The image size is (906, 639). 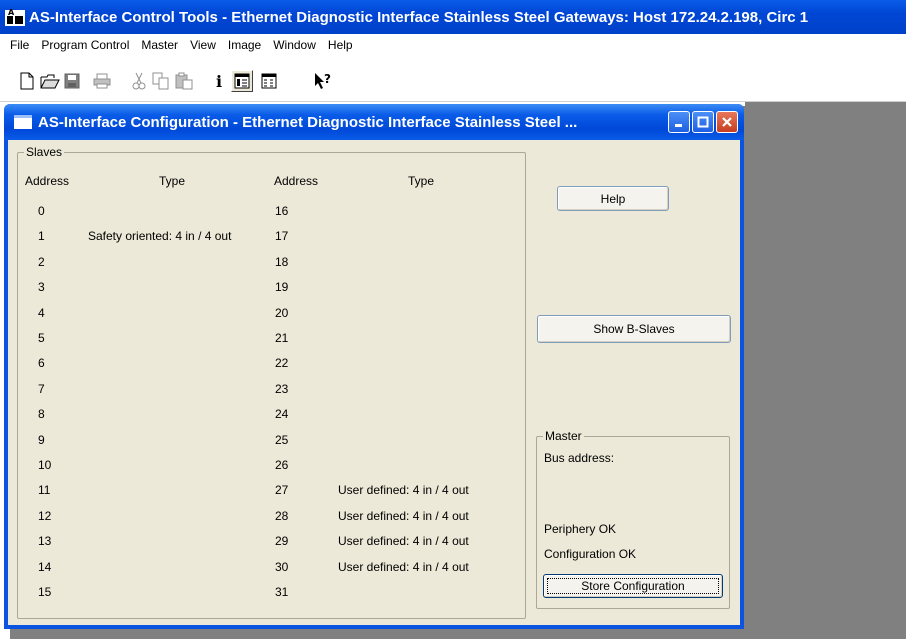 I want to click on slave-address: 16, so click(x=282, y=211).